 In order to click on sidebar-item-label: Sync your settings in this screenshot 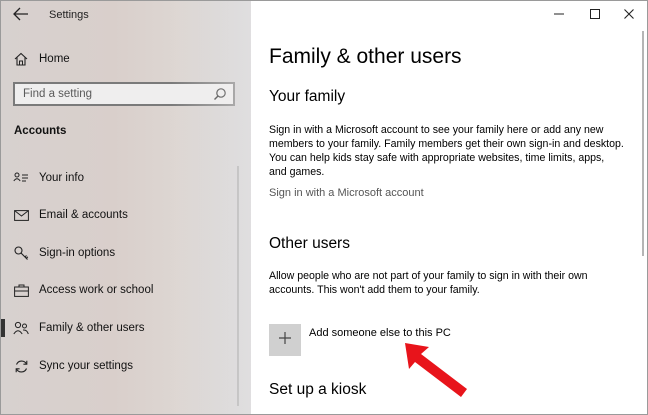, I will do `click(86, 366)`.